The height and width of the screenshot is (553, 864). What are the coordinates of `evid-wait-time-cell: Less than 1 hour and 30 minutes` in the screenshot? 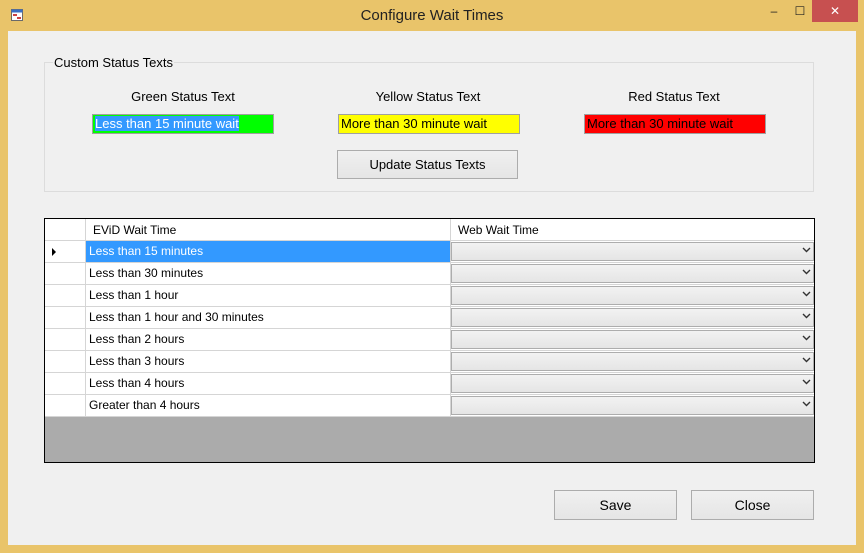 It's located at (268, 318).